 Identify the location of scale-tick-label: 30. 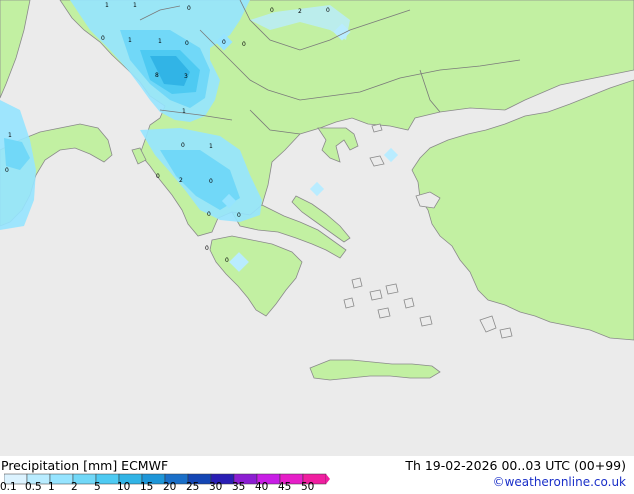
(216, 487).